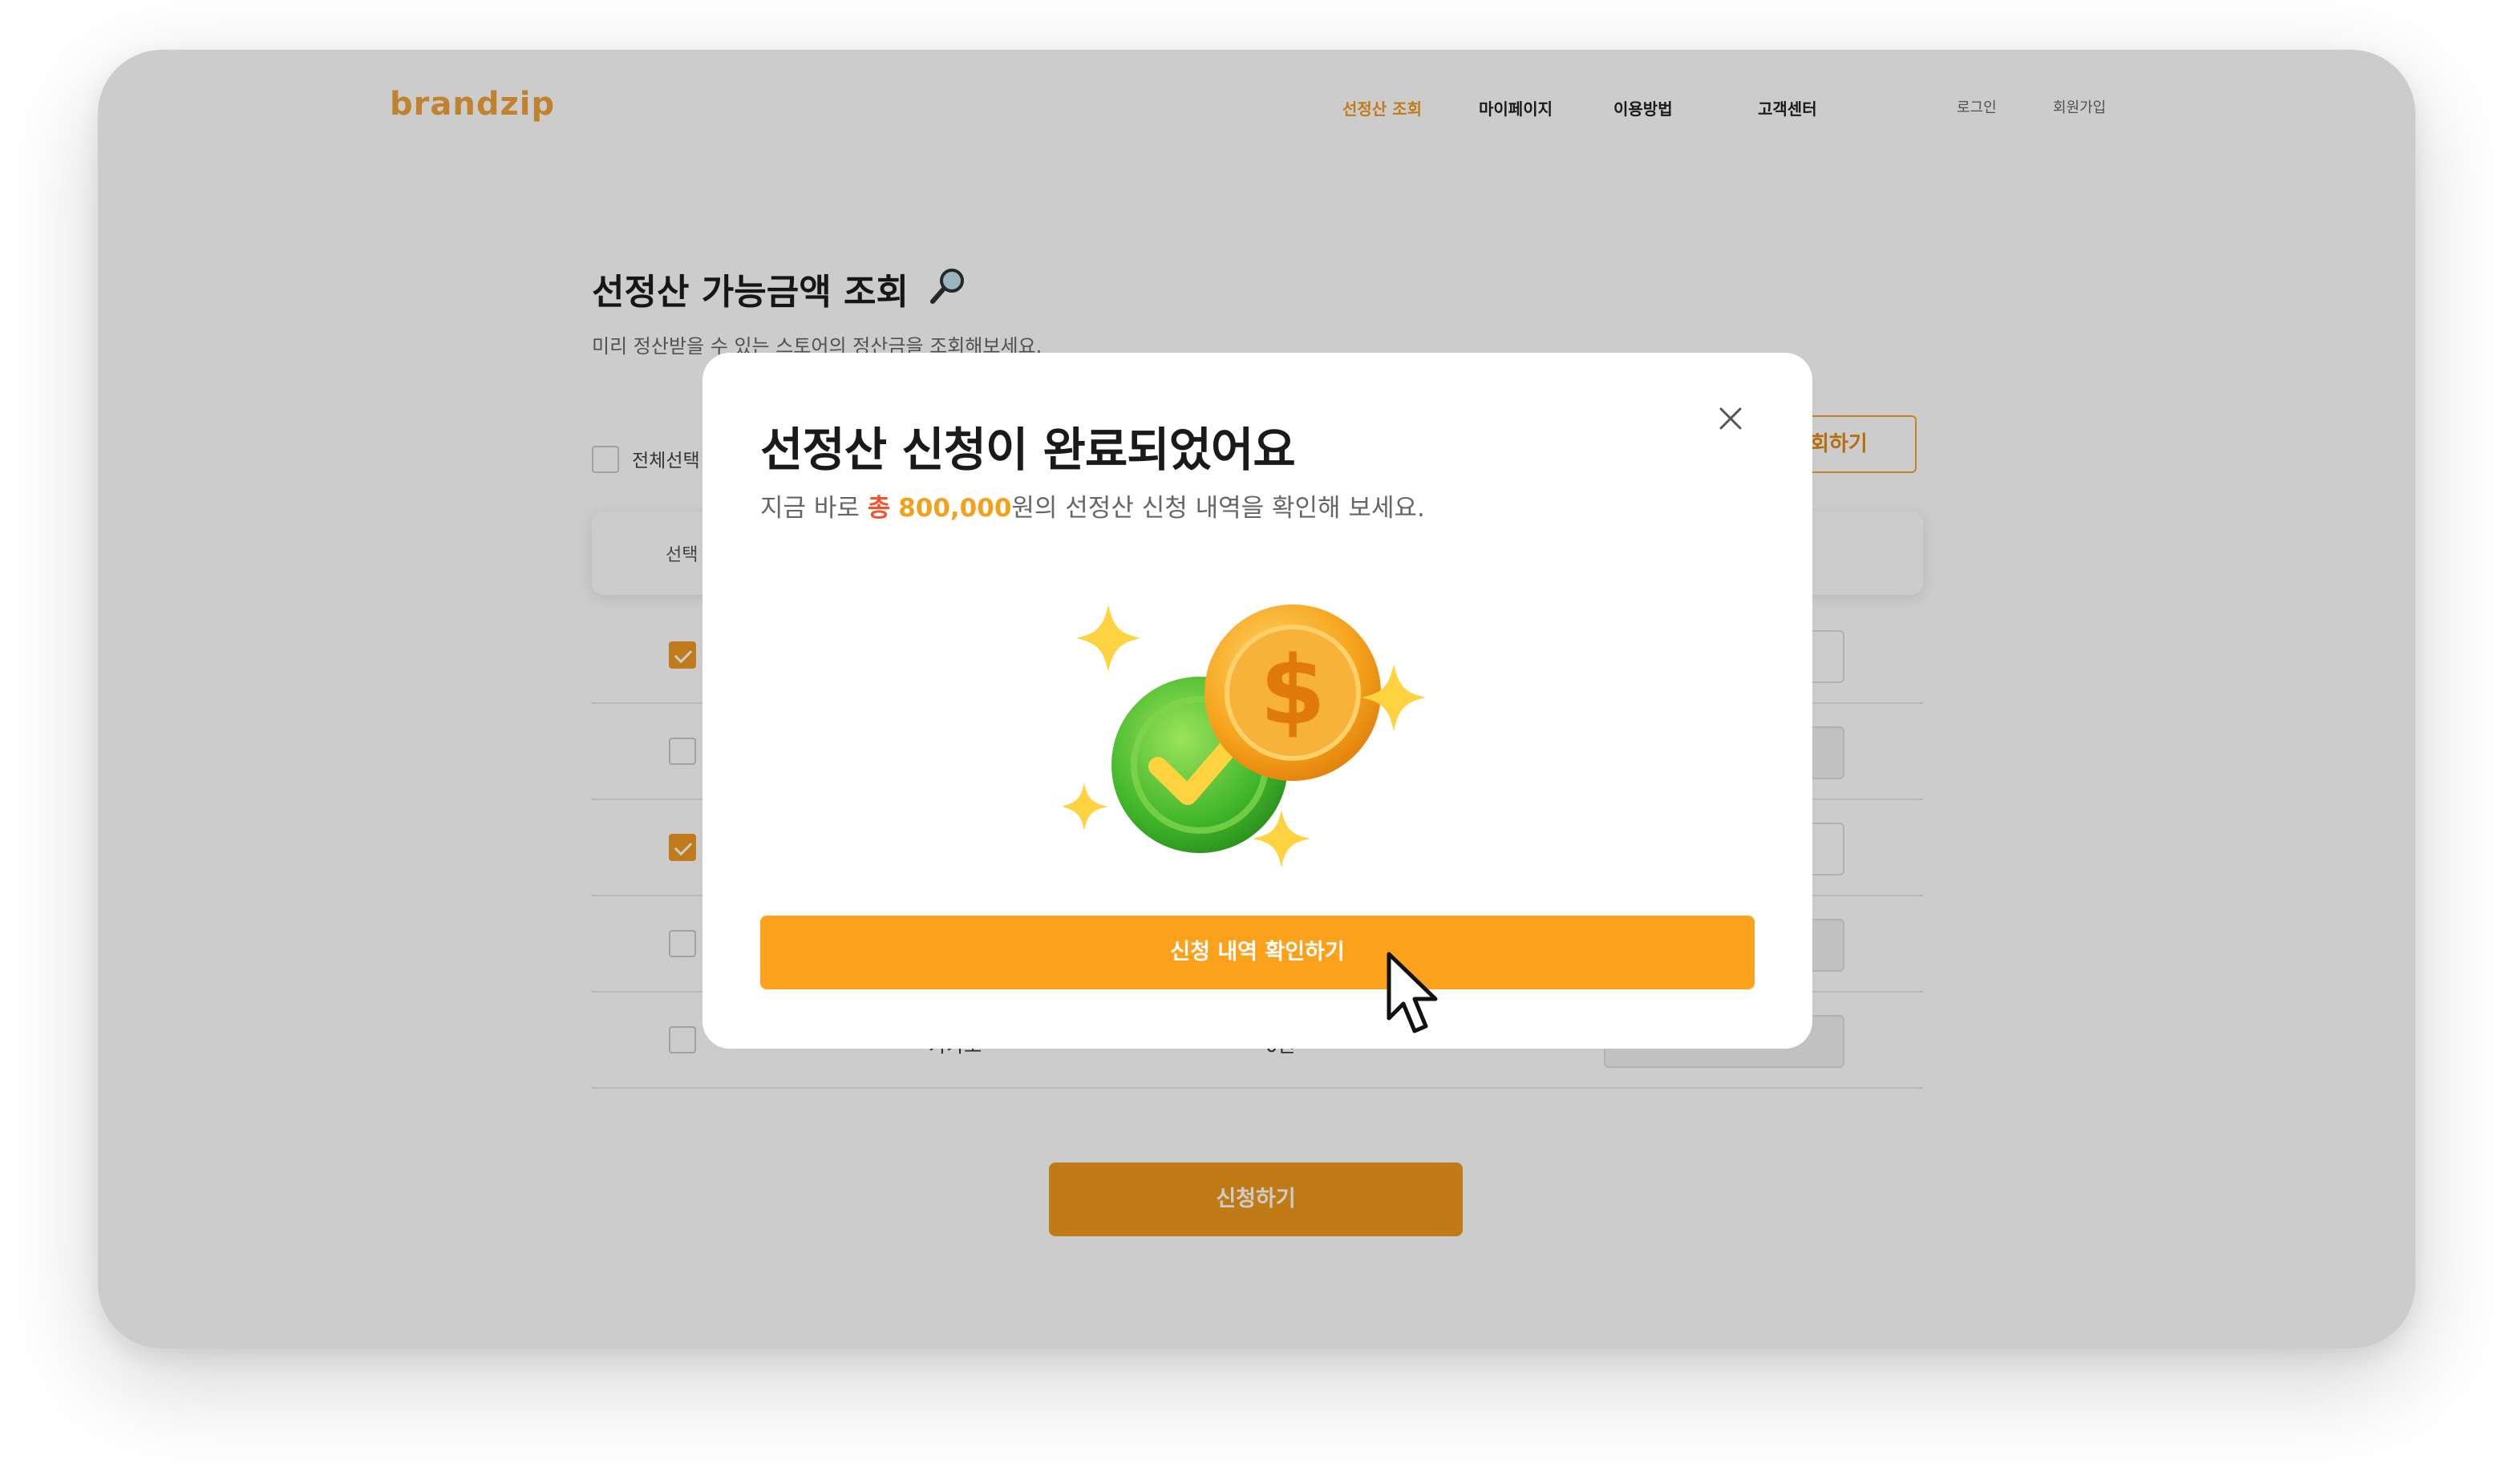 The image size is (2494, 1484). I want to click on modal-description: 지금 바로 총 800,000원의 선정산 신청 내역을 확인해 보세요., so click(1092, 506).